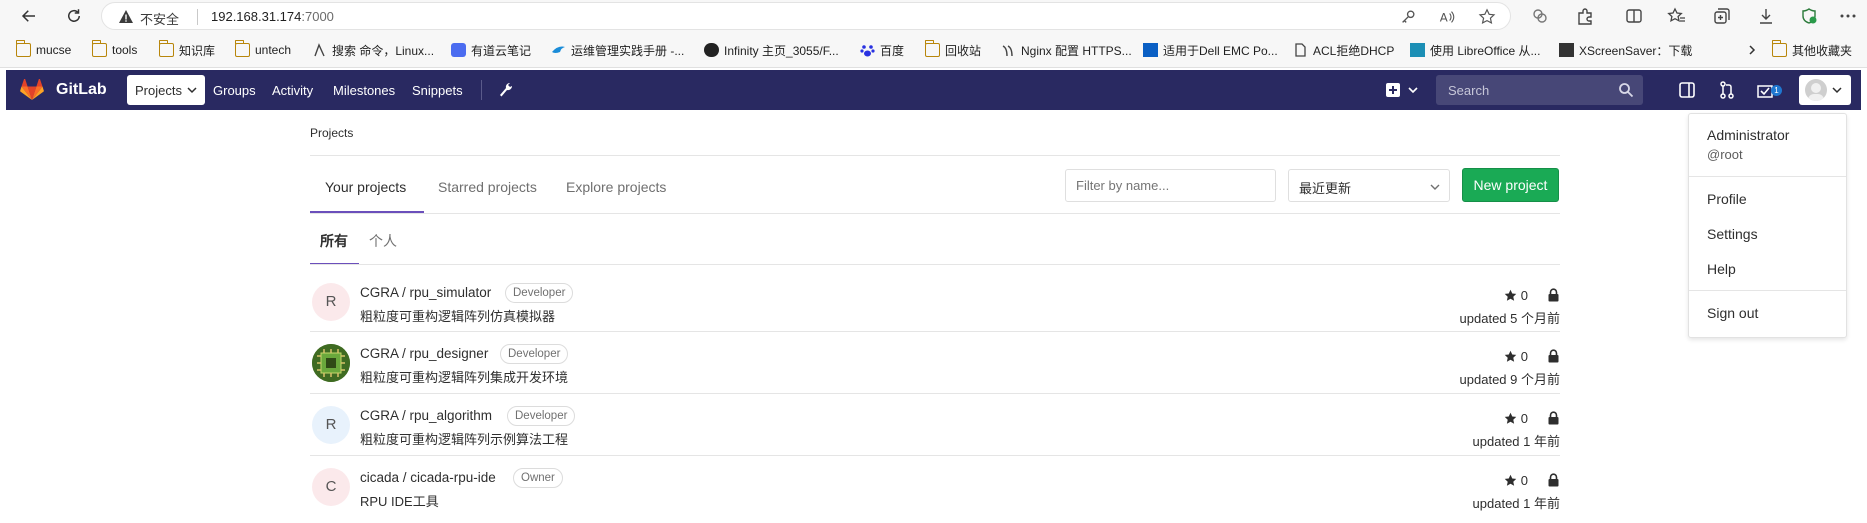  I want to click on bookmarks-overflow-chevron-icon, so click(1752, 50).